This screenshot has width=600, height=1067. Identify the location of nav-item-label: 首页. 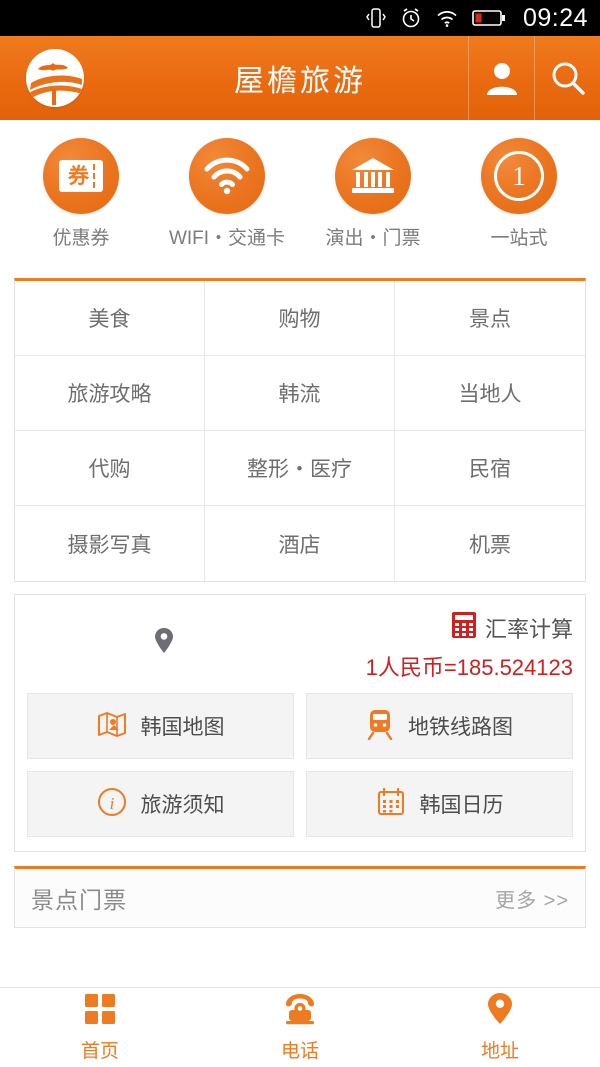
(99, 1051).